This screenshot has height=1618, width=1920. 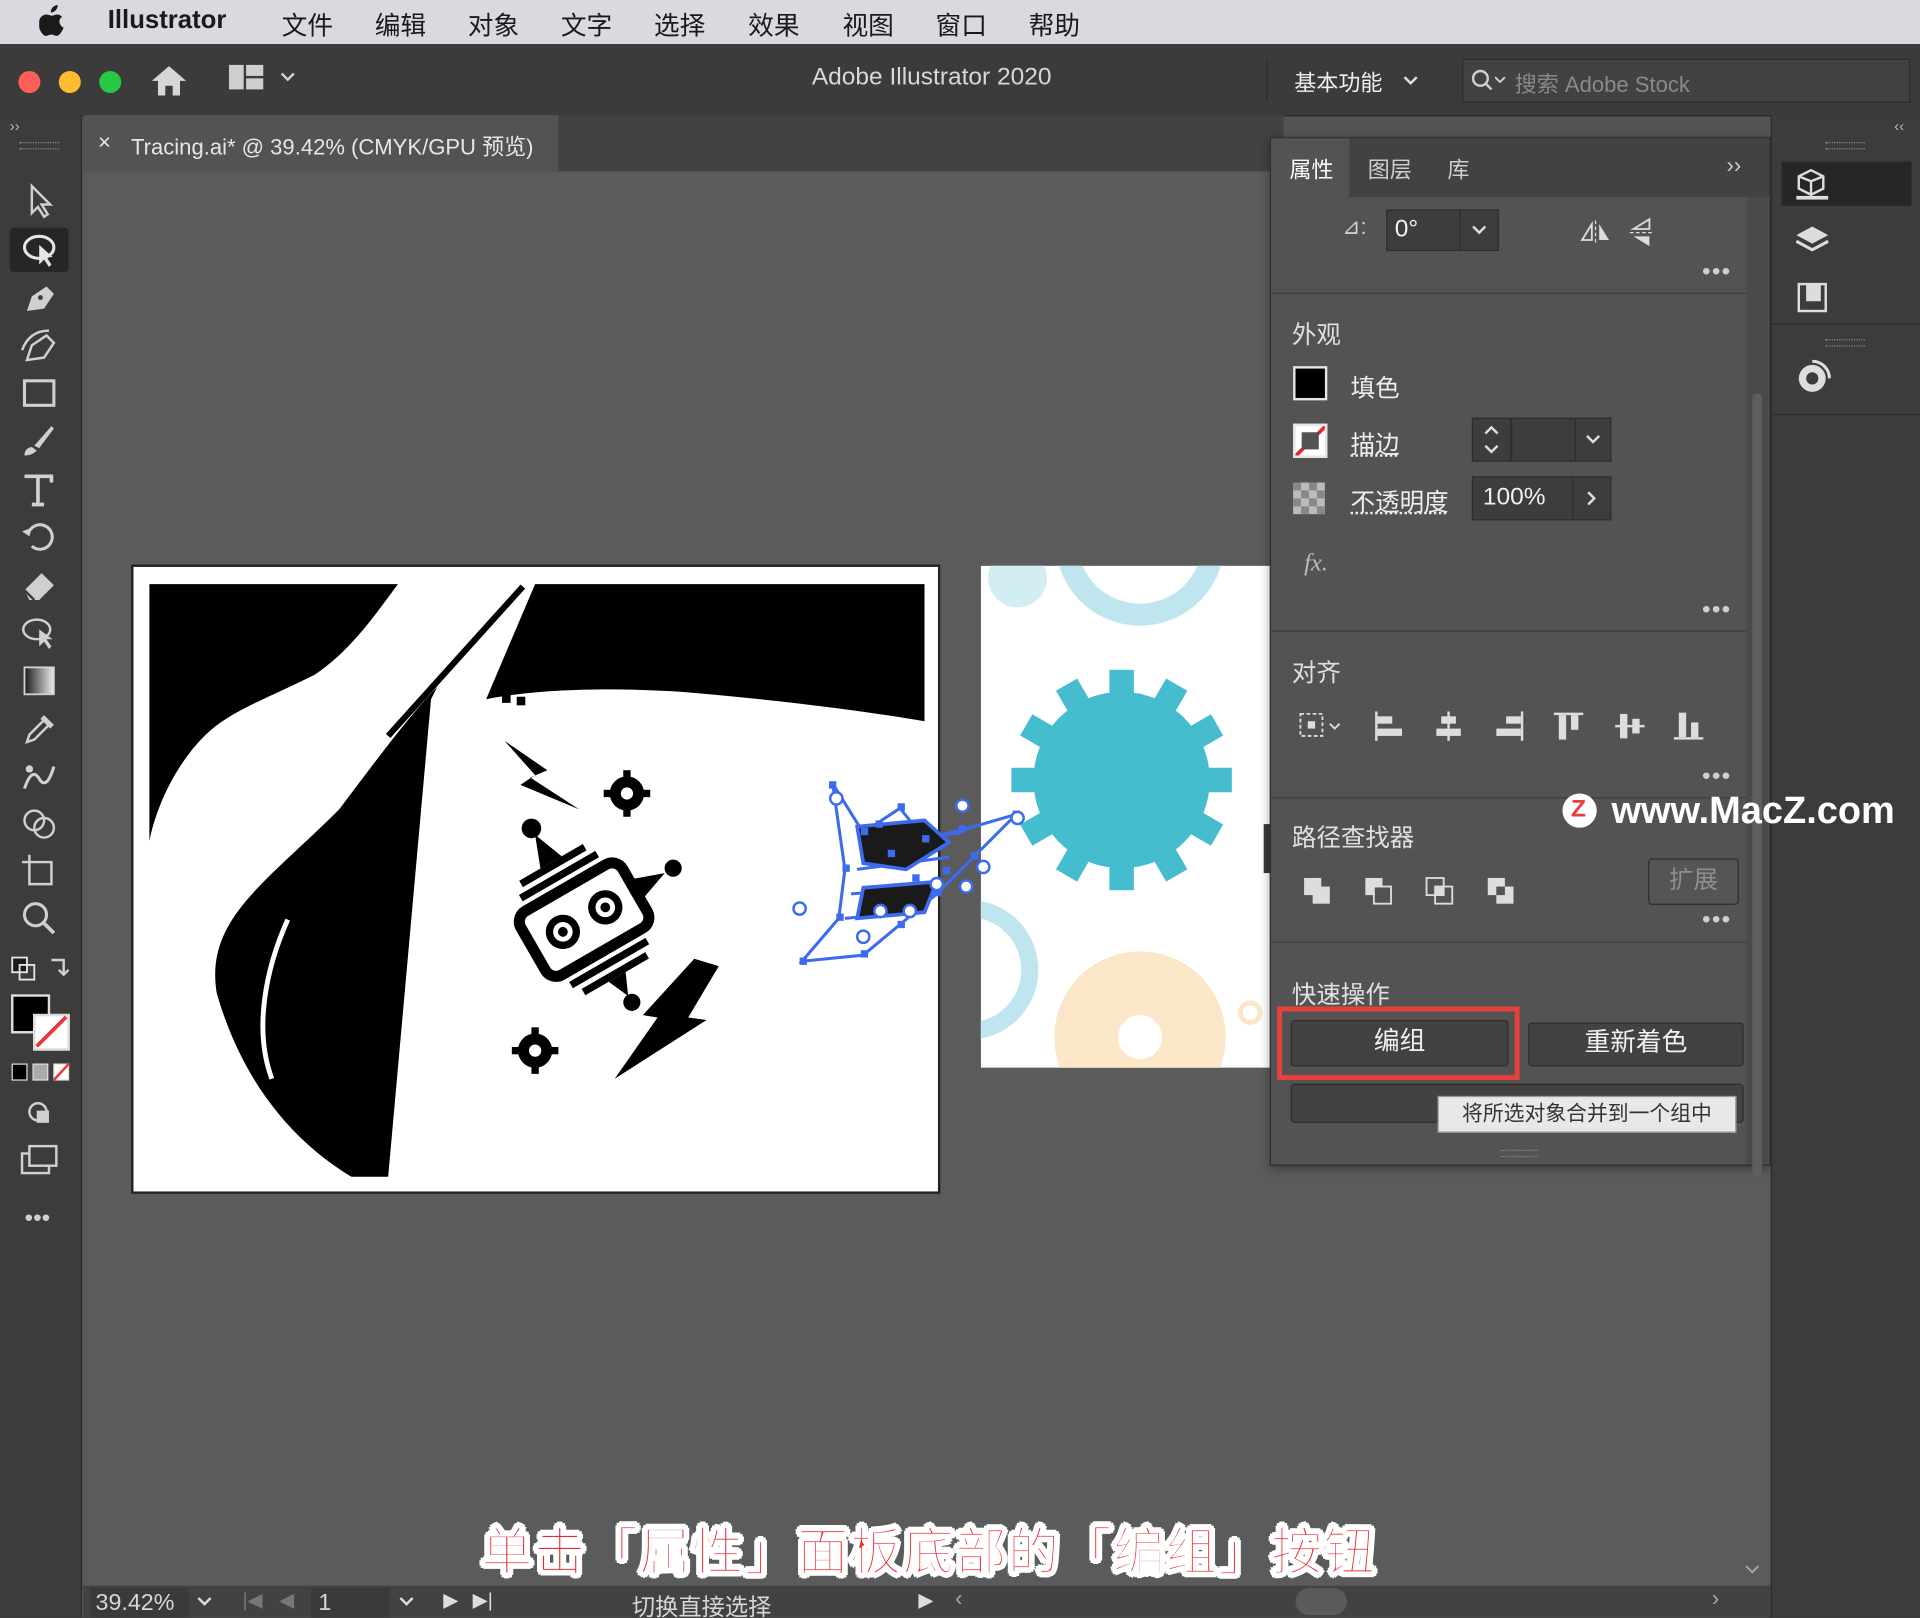 What do you see at coordinates (1390, 169) in the screenshot?
I see `tab-layers: 图层` at bounding box center [1390, 169].